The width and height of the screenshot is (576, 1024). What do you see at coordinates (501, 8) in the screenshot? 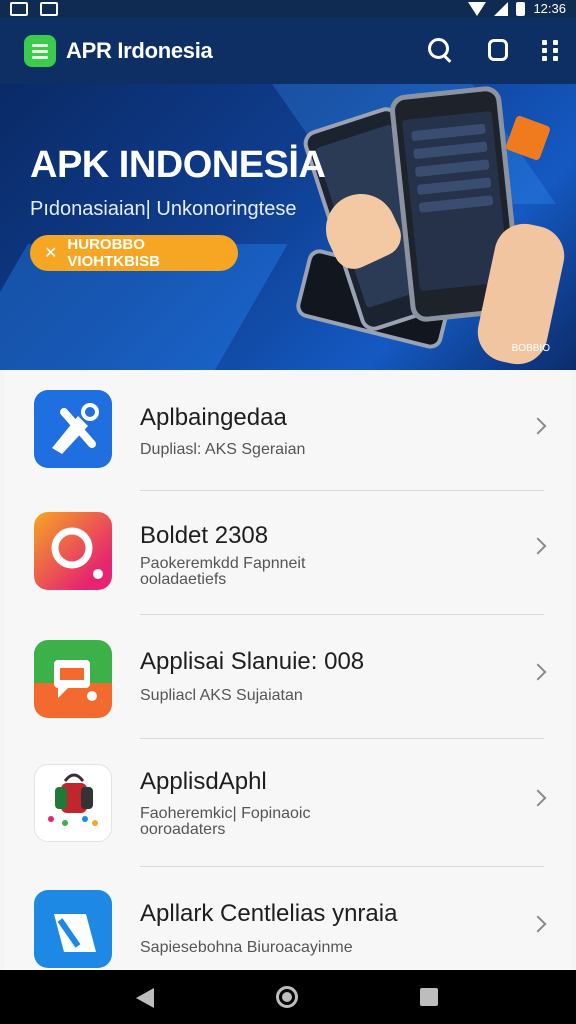
I see `signal-icon` at bounding box center [501, 8].